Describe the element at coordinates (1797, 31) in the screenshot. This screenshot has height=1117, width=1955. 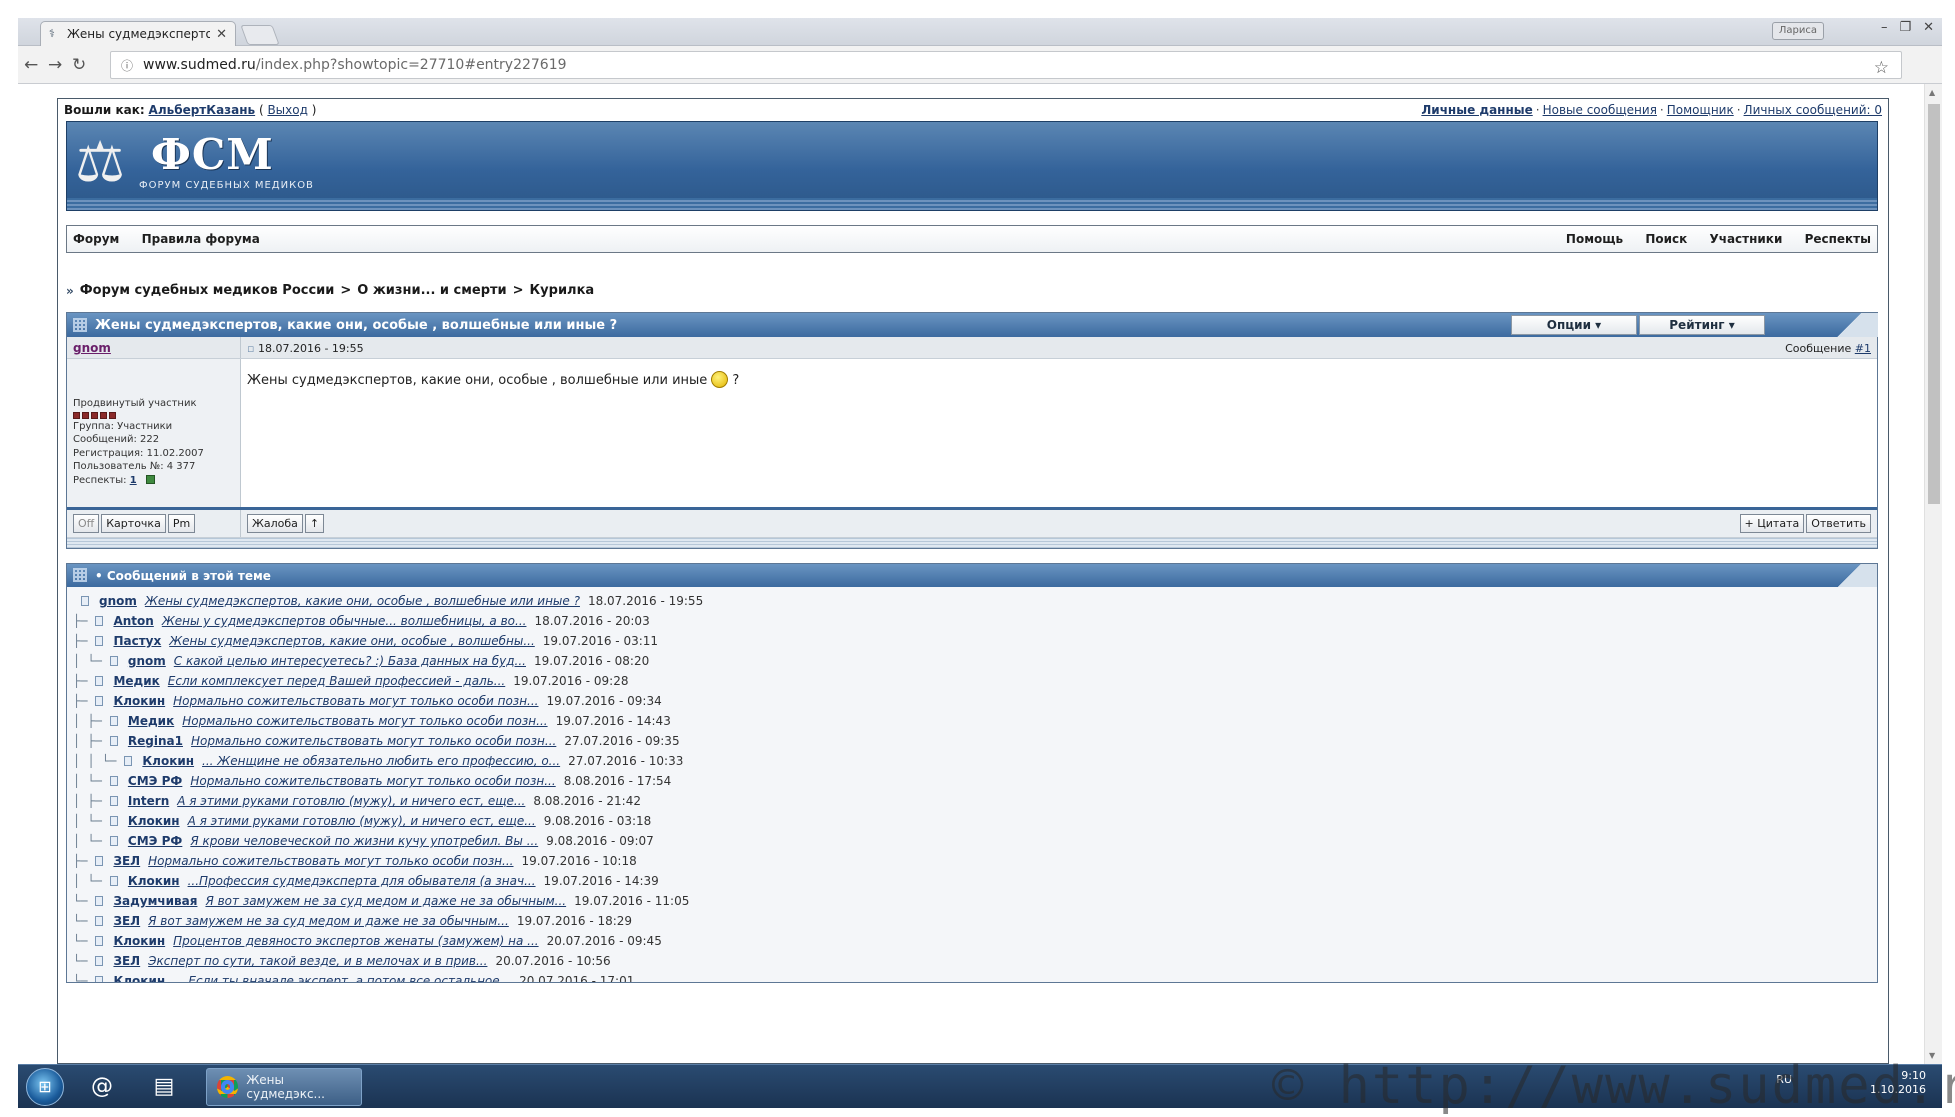
I see `profile-button: Лариса` at that location.